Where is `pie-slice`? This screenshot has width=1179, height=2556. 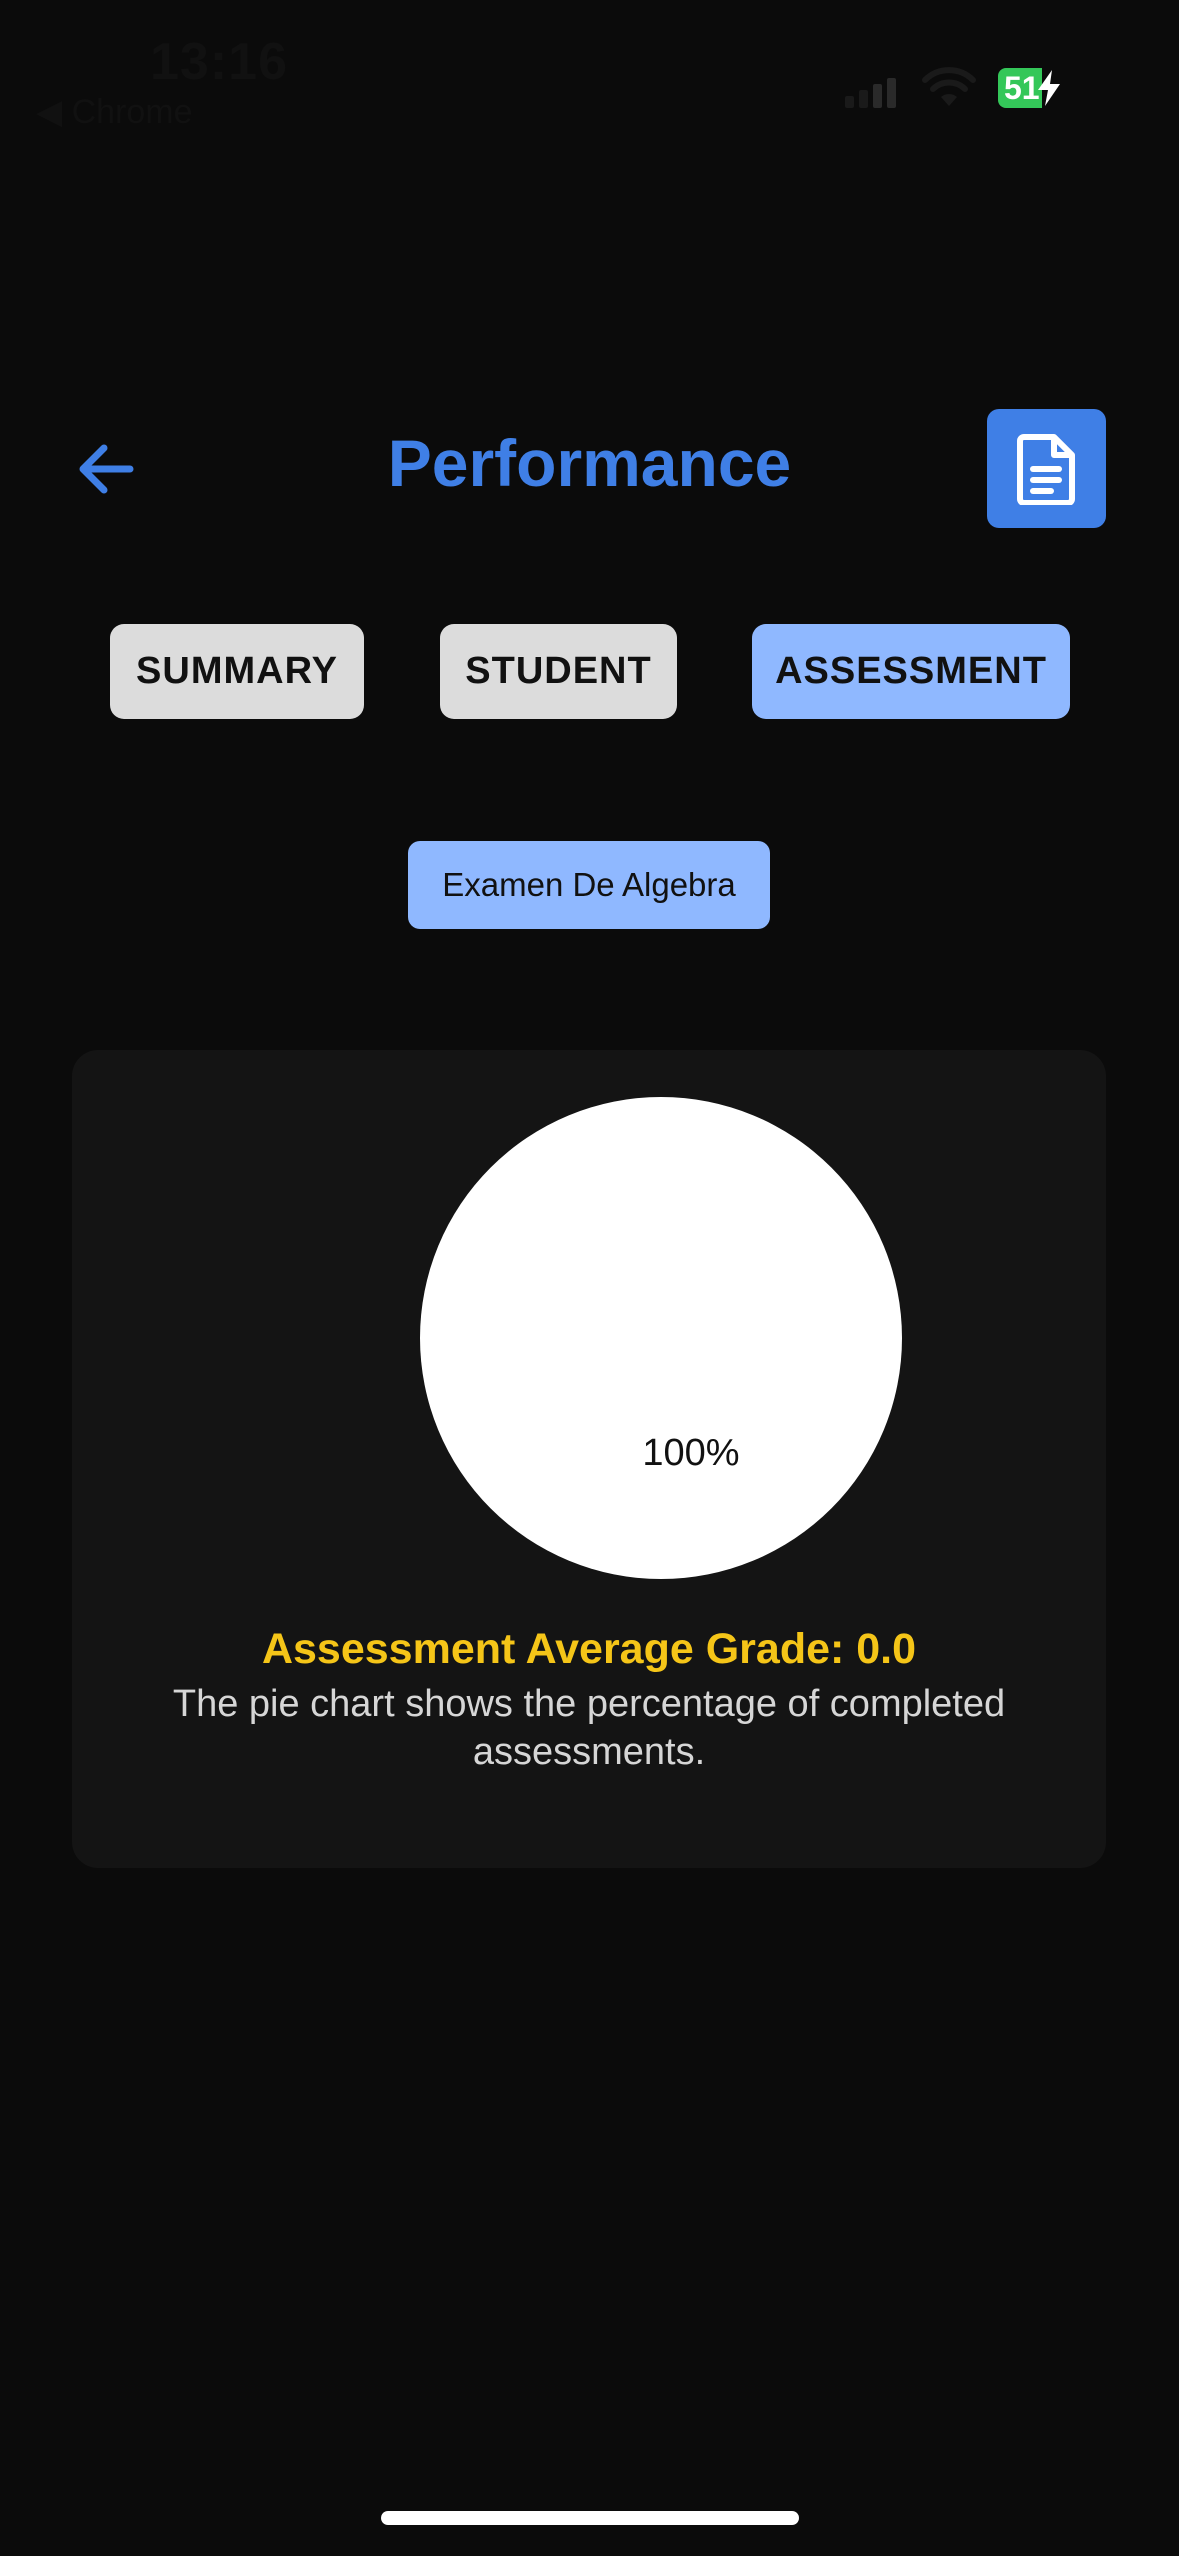 pie-slice is located at coordinates (661, 1338).